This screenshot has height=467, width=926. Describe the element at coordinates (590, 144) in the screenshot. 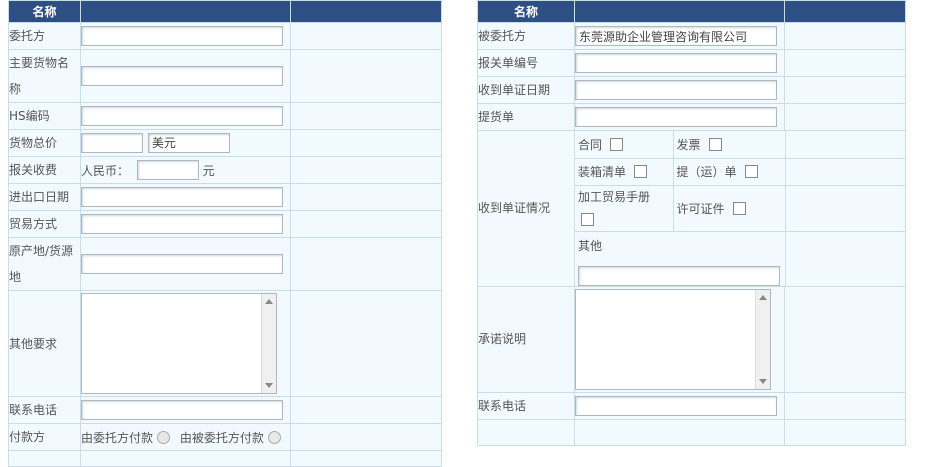

I see `doc-contract-label: 合同` at that location.